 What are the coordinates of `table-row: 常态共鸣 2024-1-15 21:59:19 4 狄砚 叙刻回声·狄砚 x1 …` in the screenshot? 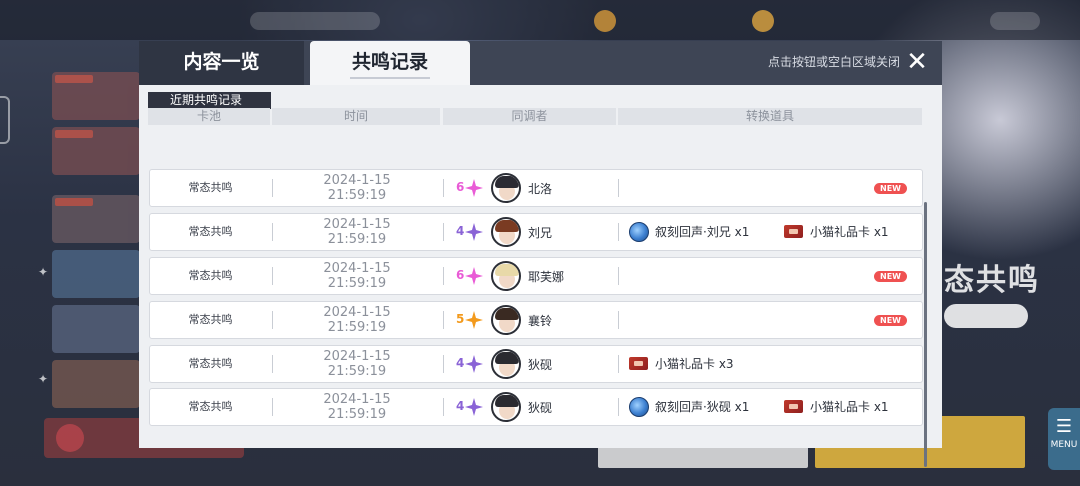 It's located at (536, 407).